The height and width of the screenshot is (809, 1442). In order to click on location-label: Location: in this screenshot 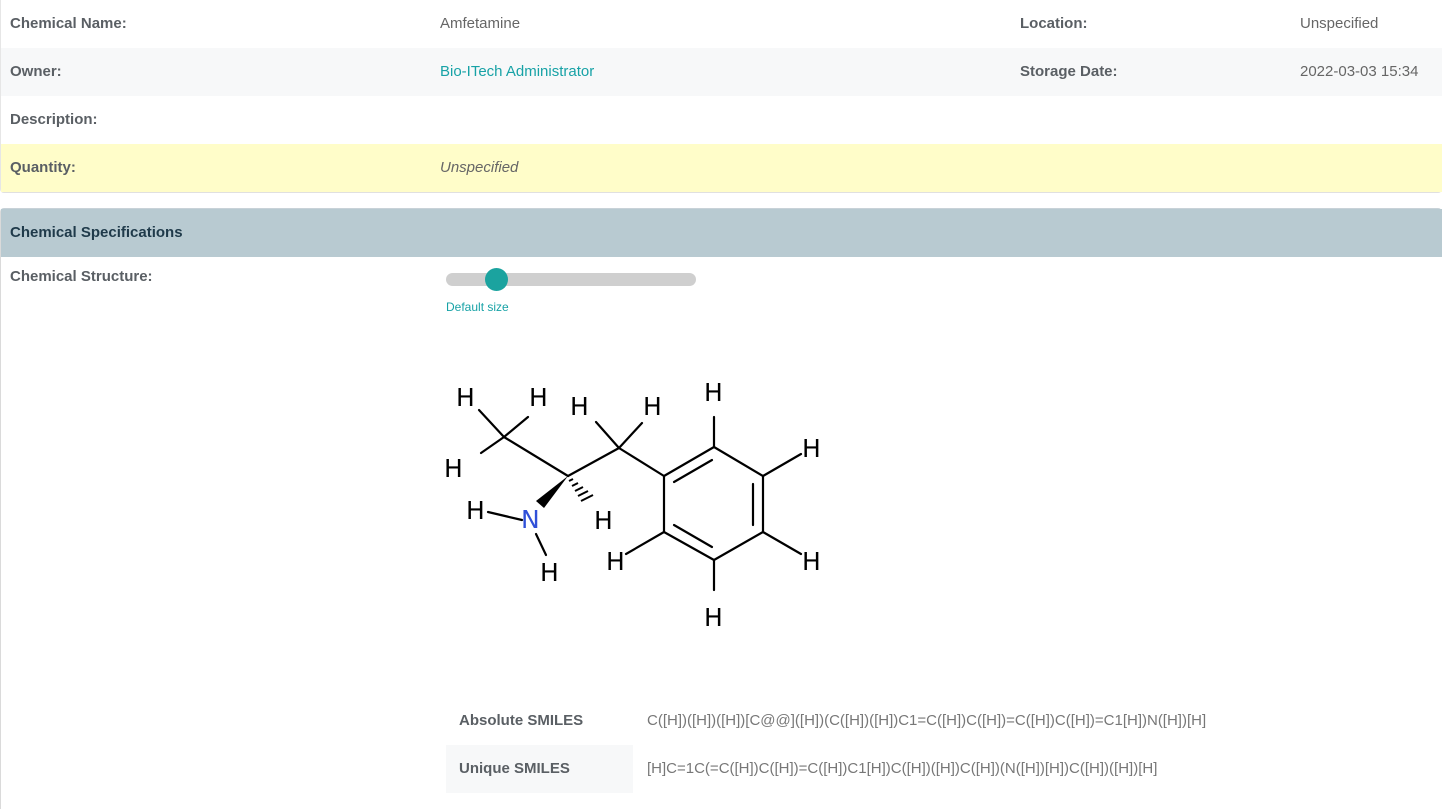, I will do `click(1054, 23)`.